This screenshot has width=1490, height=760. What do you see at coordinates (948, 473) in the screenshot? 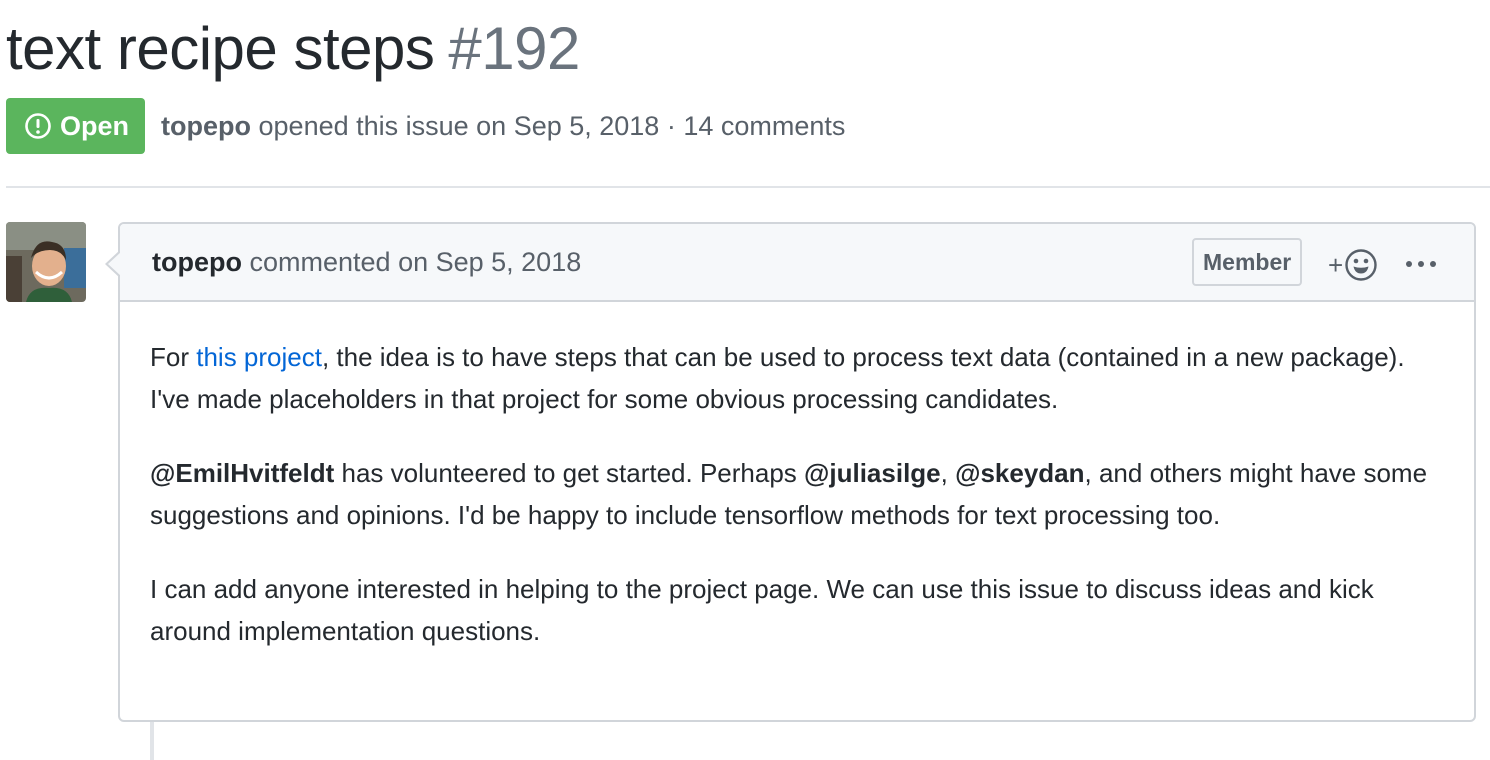
I see `paragraph-text: ,` at bounding box center [948, 473].